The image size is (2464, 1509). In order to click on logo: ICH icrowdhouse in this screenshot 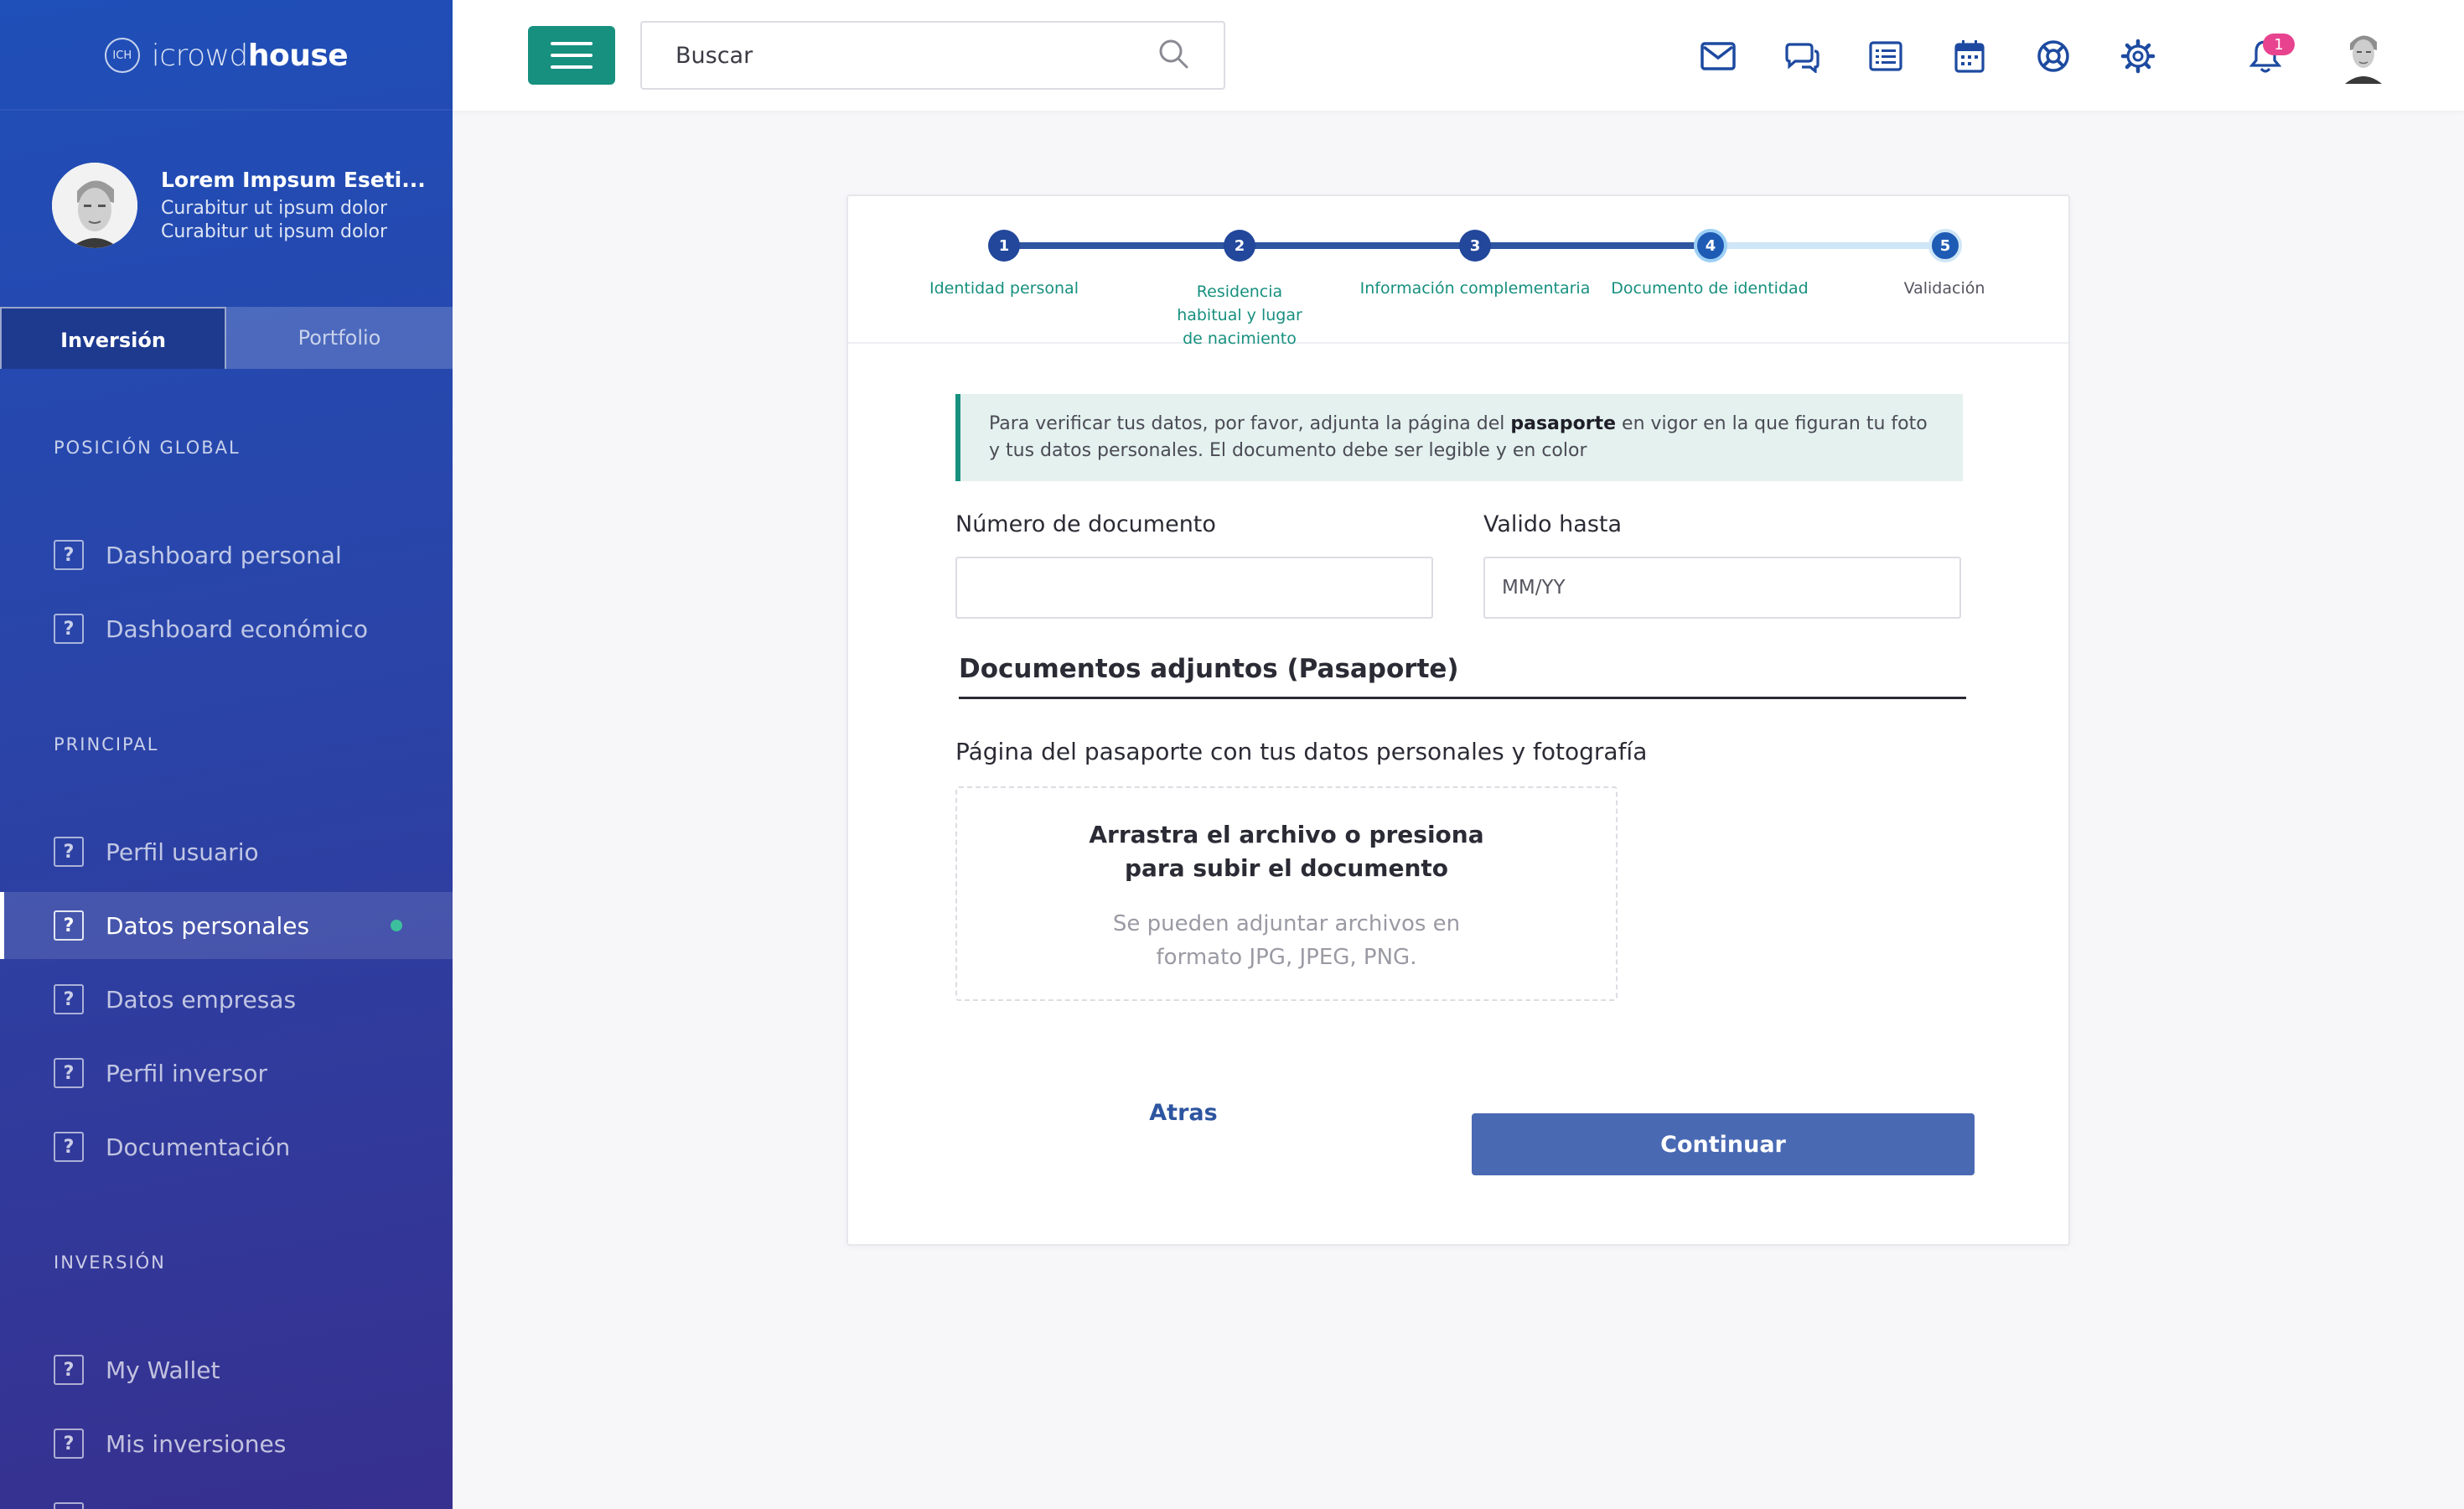, I will do `click(226, 55)`.